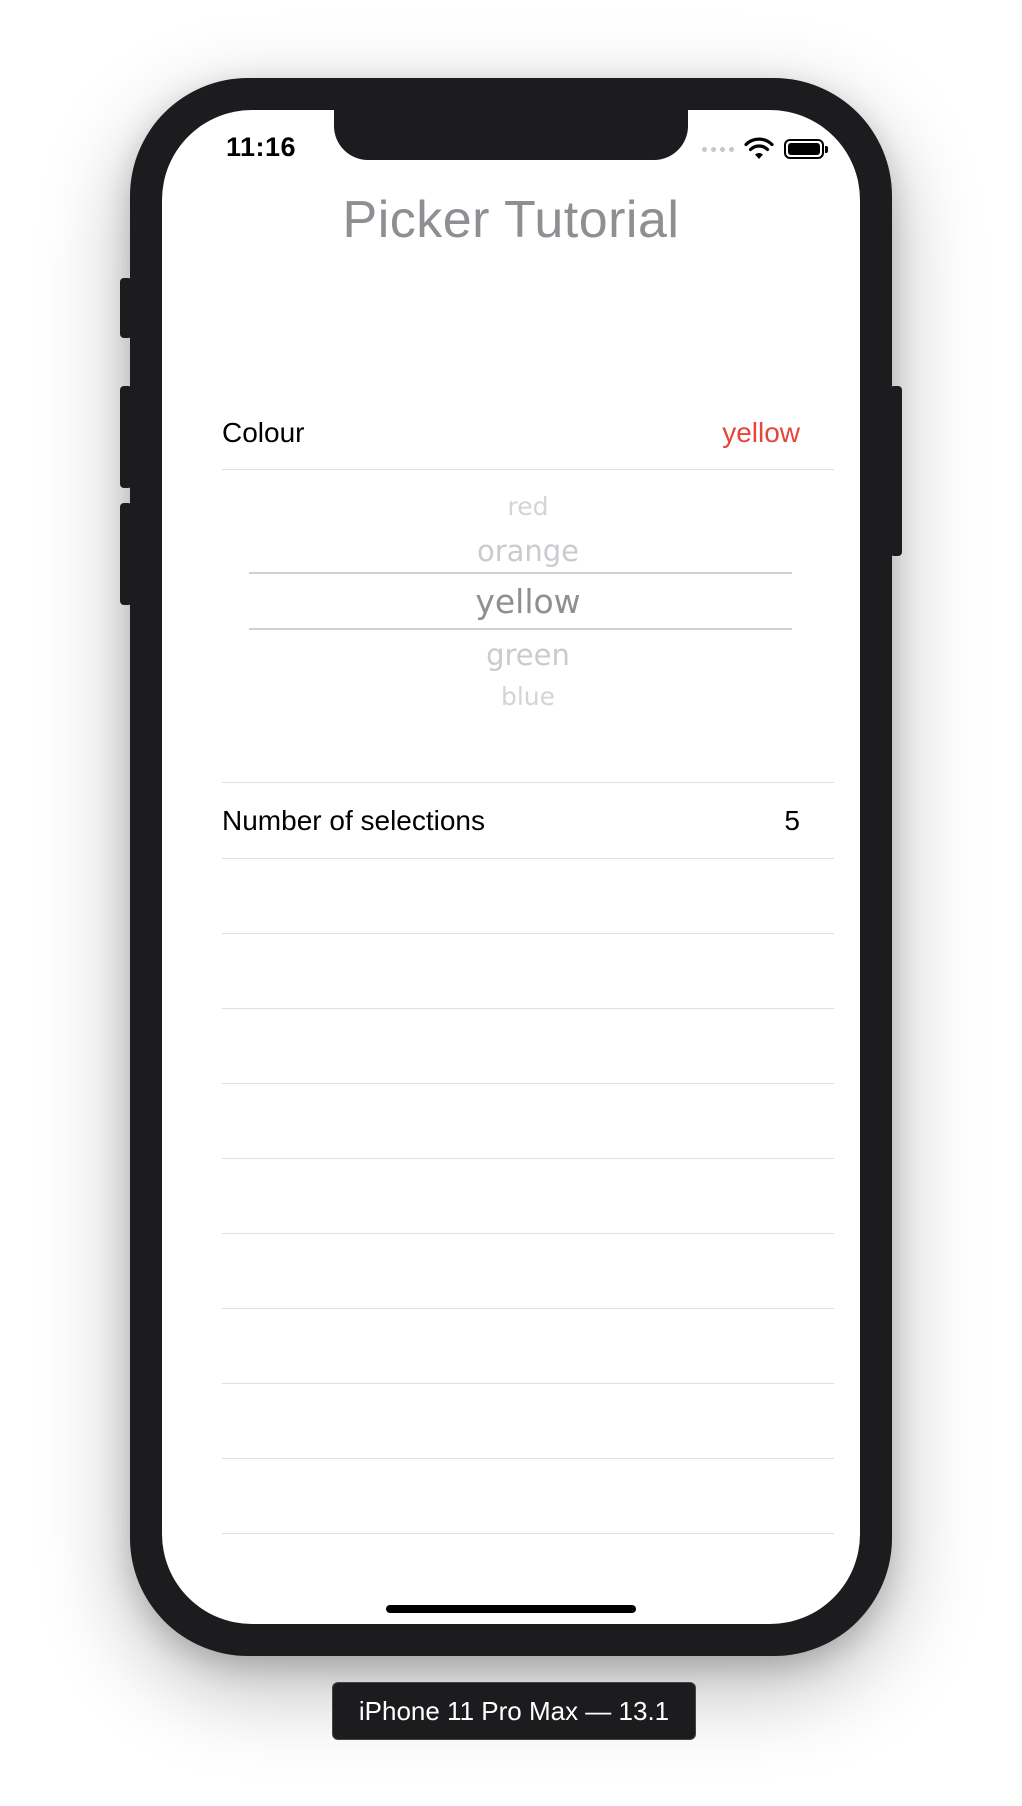  I want to click on status-time: 11:16, so click(261, 147).